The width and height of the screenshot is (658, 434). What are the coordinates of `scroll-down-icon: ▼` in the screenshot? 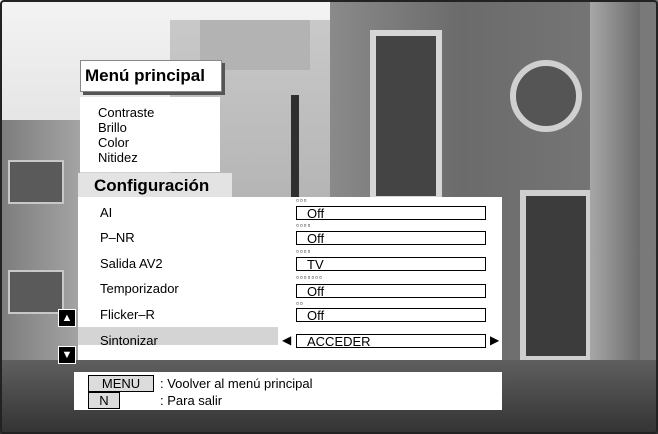 It's located at (67, 355).